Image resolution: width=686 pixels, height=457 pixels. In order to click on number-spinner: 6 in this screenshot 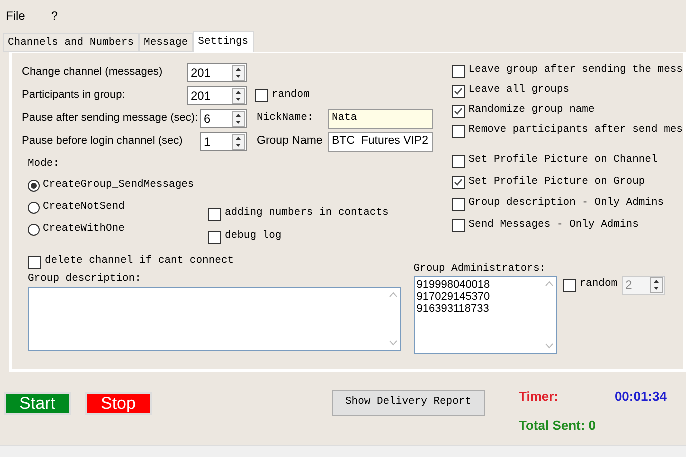, I will do `click(223, 118)`.